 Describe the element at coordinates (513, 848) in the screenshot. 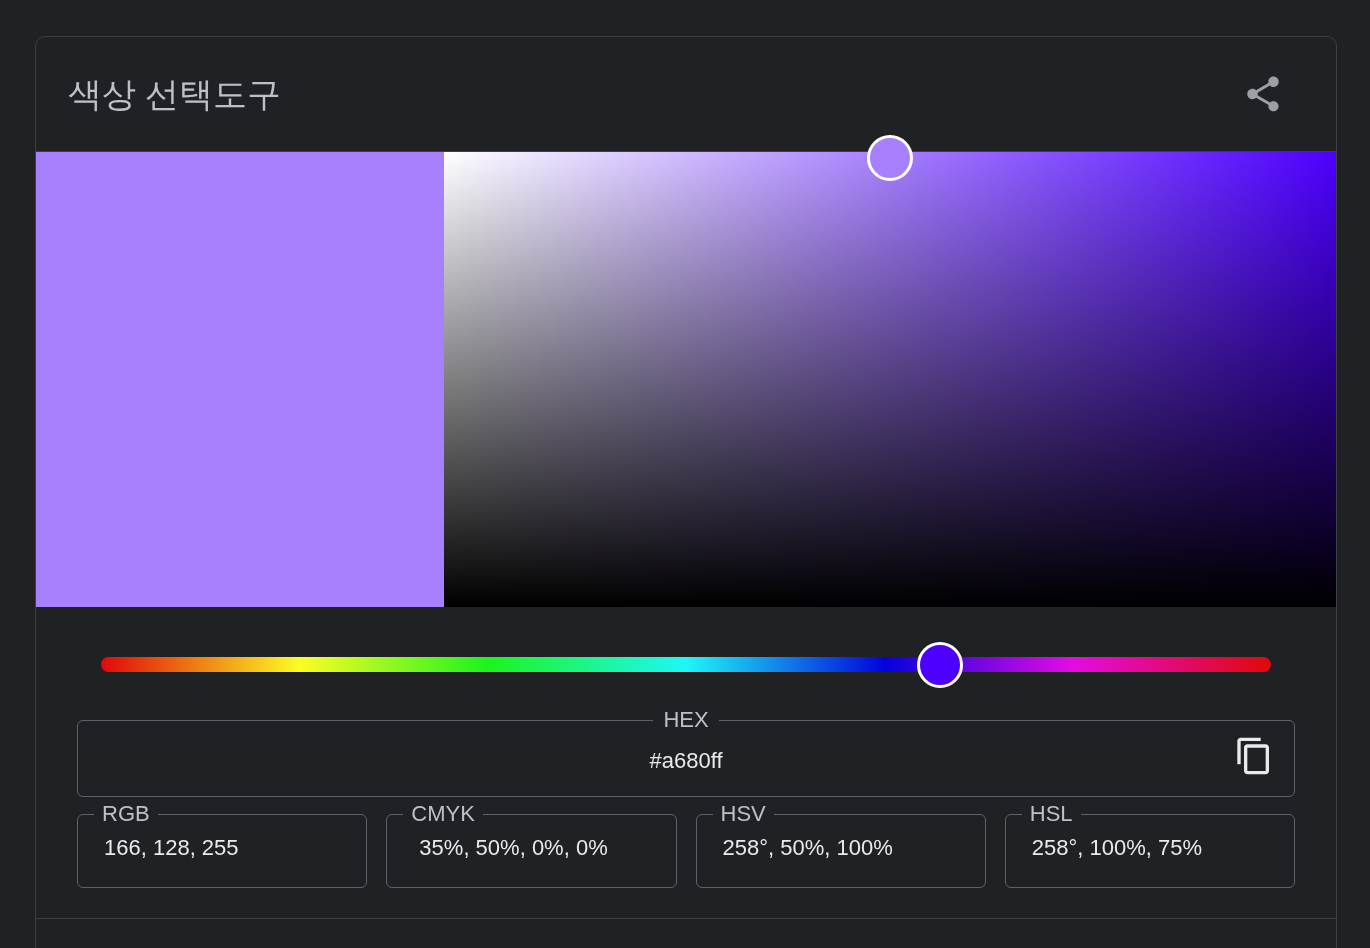

I see `format-value: 35%, 50%, 0%, 0%` at that location.